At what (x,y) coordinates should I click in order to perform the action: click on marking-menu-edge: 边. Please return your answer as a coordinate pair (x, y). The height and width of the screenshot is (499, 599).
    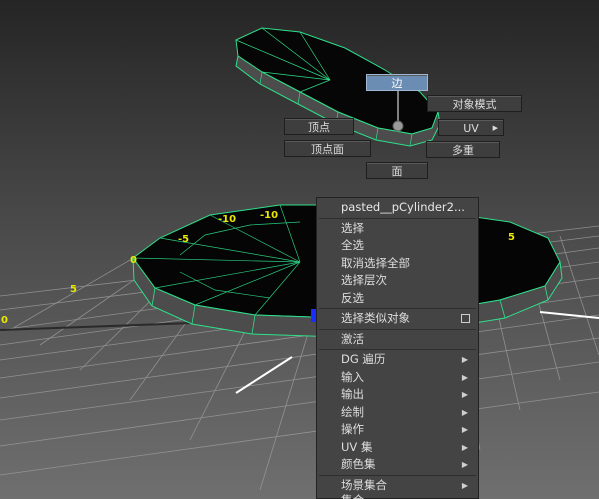
    Looking at the image, I should click on (397, 82).